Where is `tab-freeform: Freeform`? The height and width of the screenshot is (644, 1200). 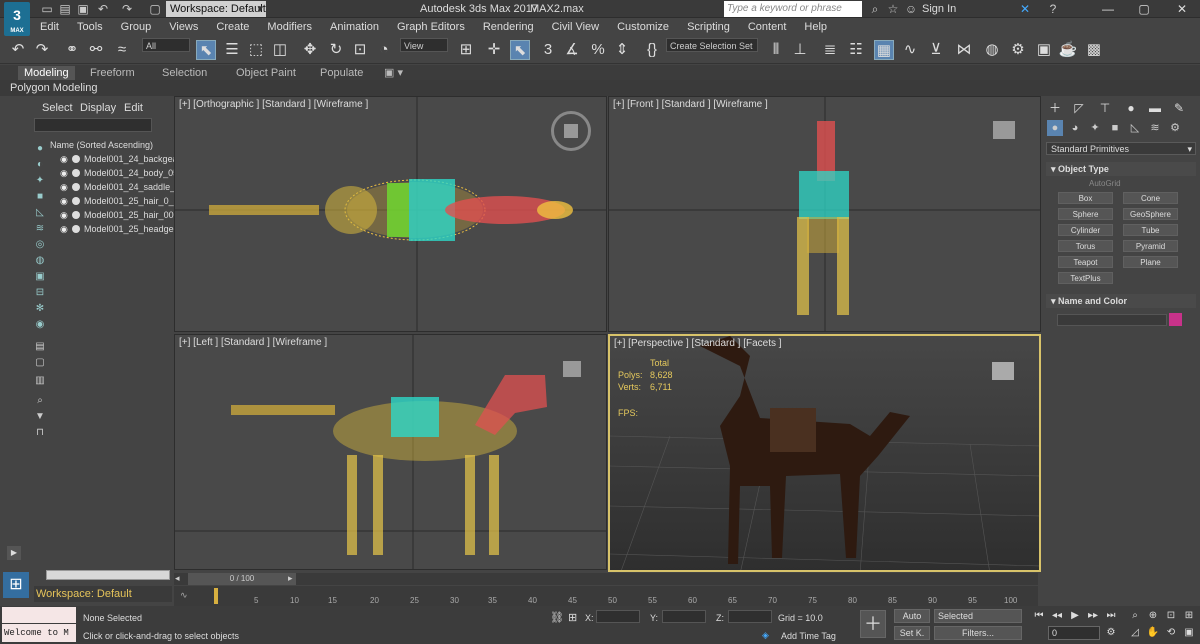
tab-freeform: Freeform is located at coordinates (112, 73).